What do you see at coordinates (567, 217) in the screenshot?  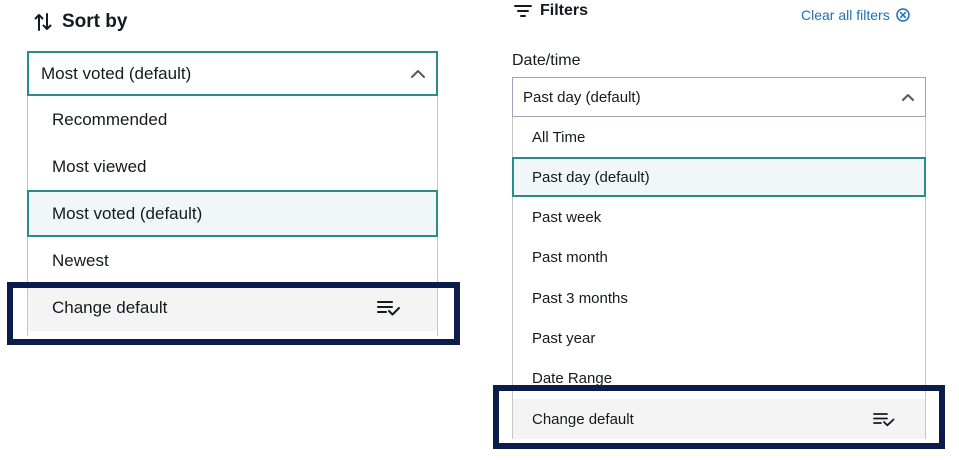 I see `date-option-label: Past week` at bounding box center [567, 217].